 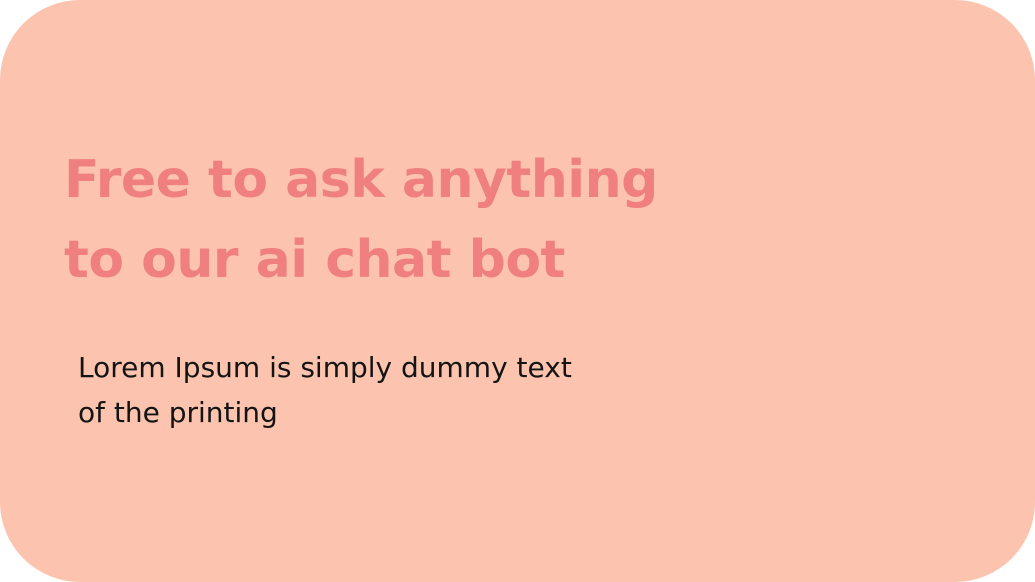 What do you see at coordinates (361, 180) in the screenshot?
I see `headline-line-1: Free to ask anything` at bounding box center [361, 180].